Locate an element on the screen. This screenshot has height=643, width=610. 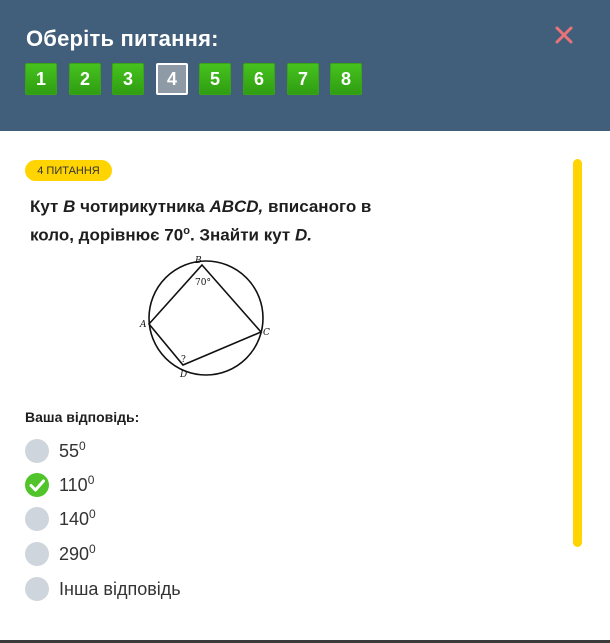
option-text: 550 is located at coordinates (72, 450).